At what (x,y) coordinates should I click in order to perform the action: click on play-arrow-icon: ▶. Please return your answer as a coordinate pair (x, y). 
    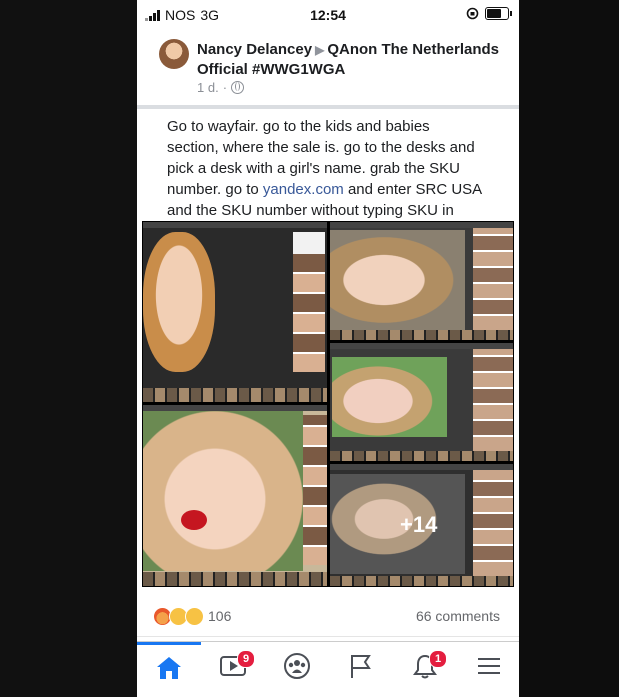
    Looking at the image, I should click on (320, 50).